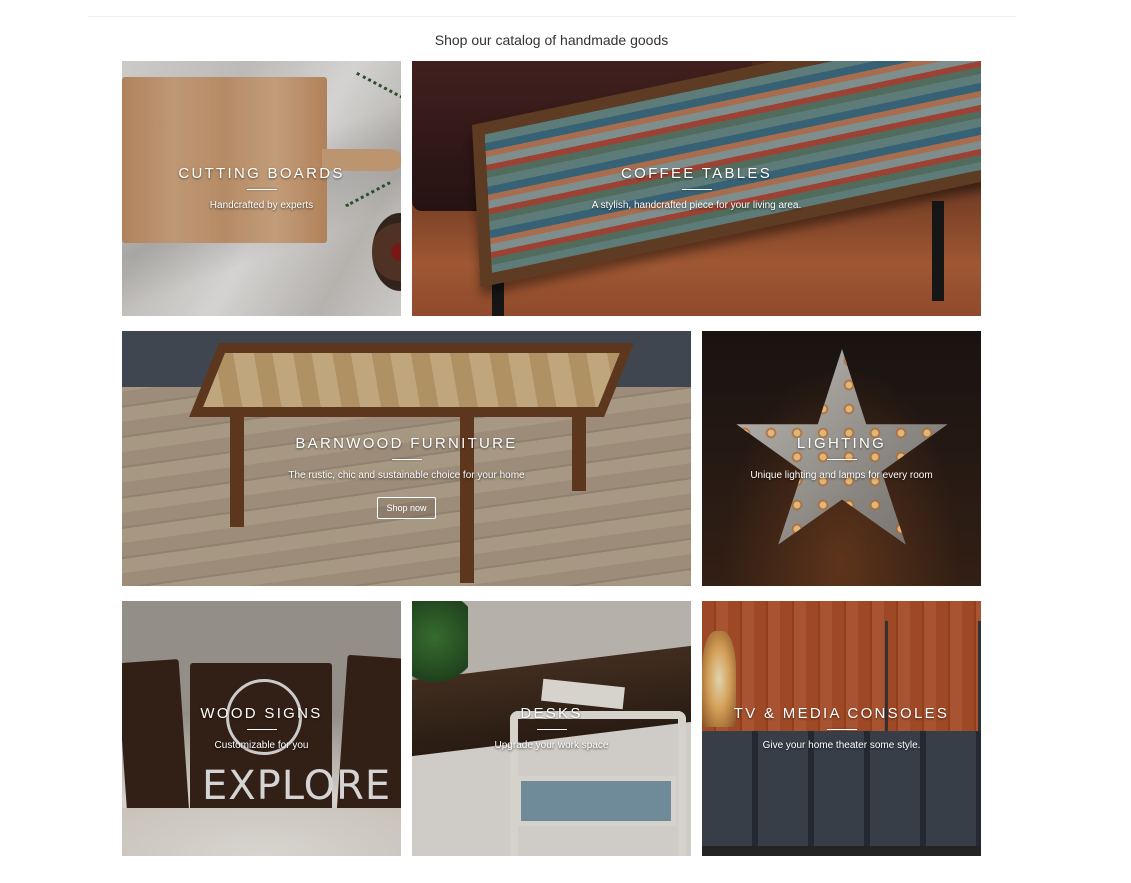  What do you see at coordinates (551, 713) in the screenshot?
I see `tile-title: DESKS` at bounding box center [551, 713].